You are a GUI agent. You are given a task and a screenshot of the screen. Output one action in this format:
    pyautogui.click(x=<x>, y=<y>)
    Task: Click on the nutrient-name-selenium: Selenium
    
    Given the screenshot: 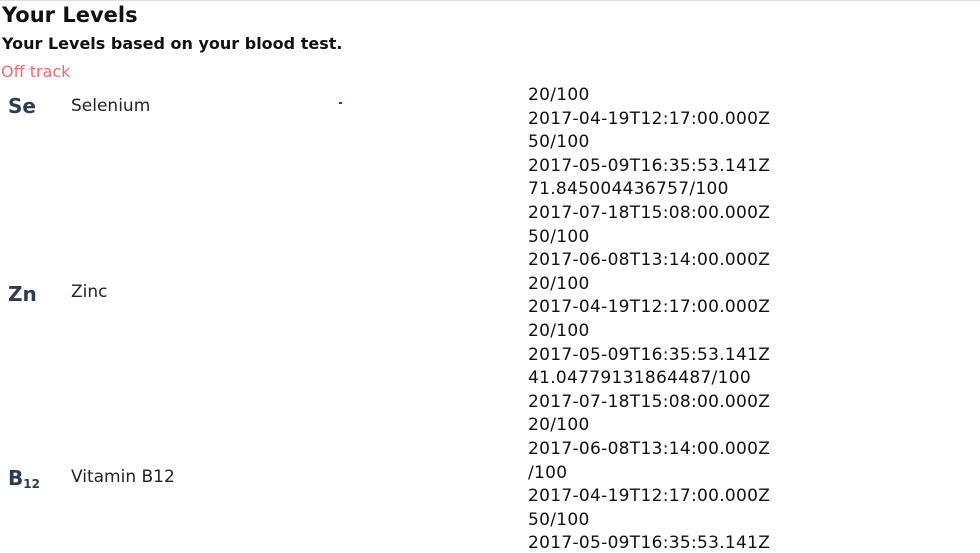 What is the action you would take?
    pyautogui.click(x=111, y=106)
    